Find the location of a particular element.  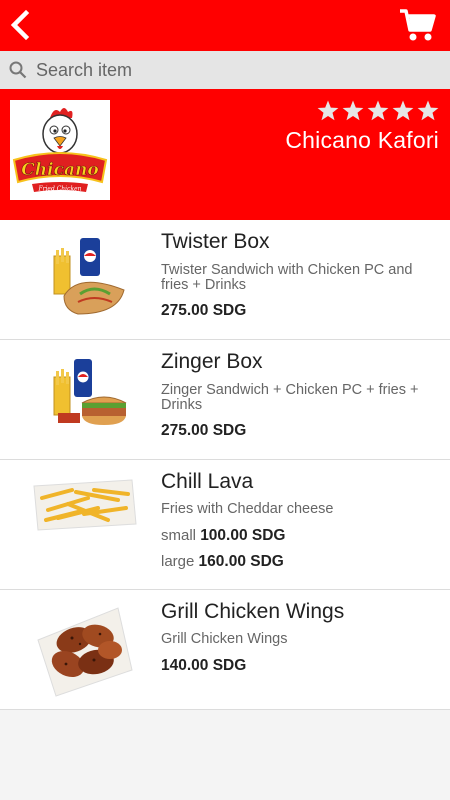

item-name: Chill Lava is located at coordinates (207, 481).